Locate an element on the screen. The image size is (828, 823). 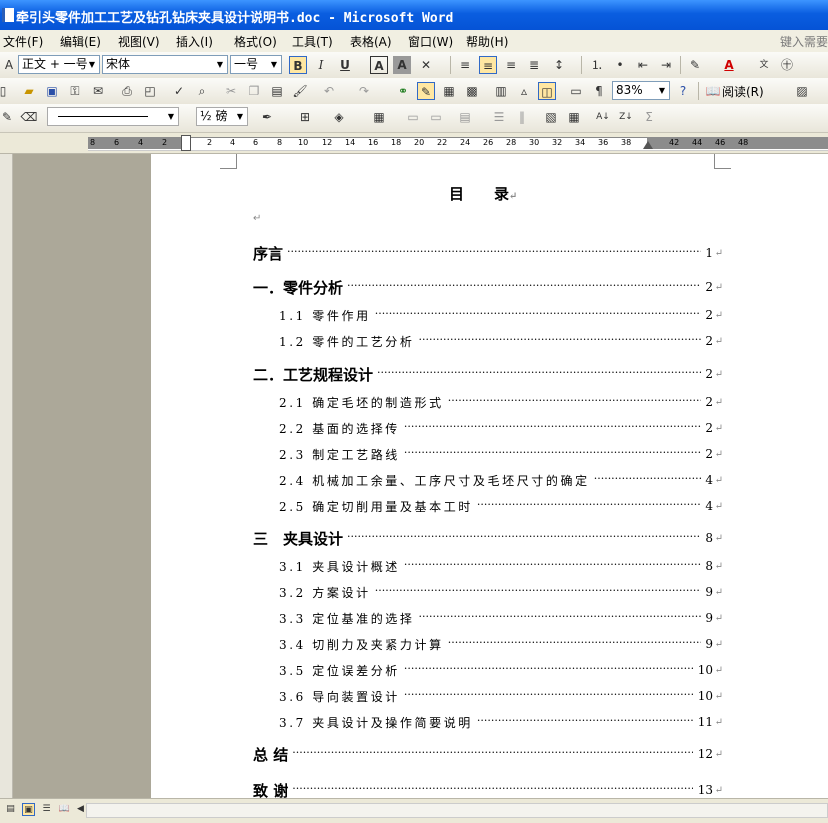
distribute-cols-icon: ‖ is located at coordinates (522, 117).